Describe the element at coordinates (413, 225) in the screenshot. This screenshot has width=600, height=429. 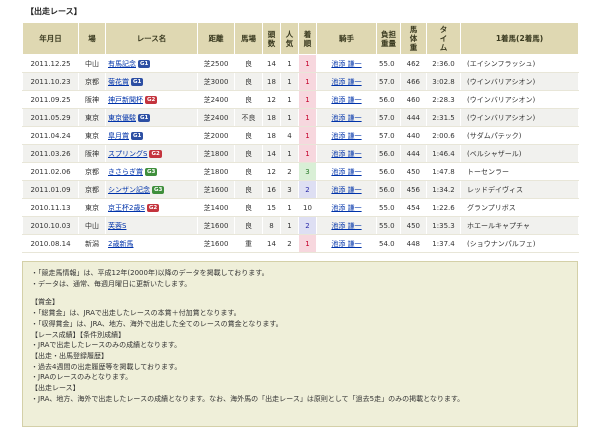
I see `body-weight-cell: 450` at that location.